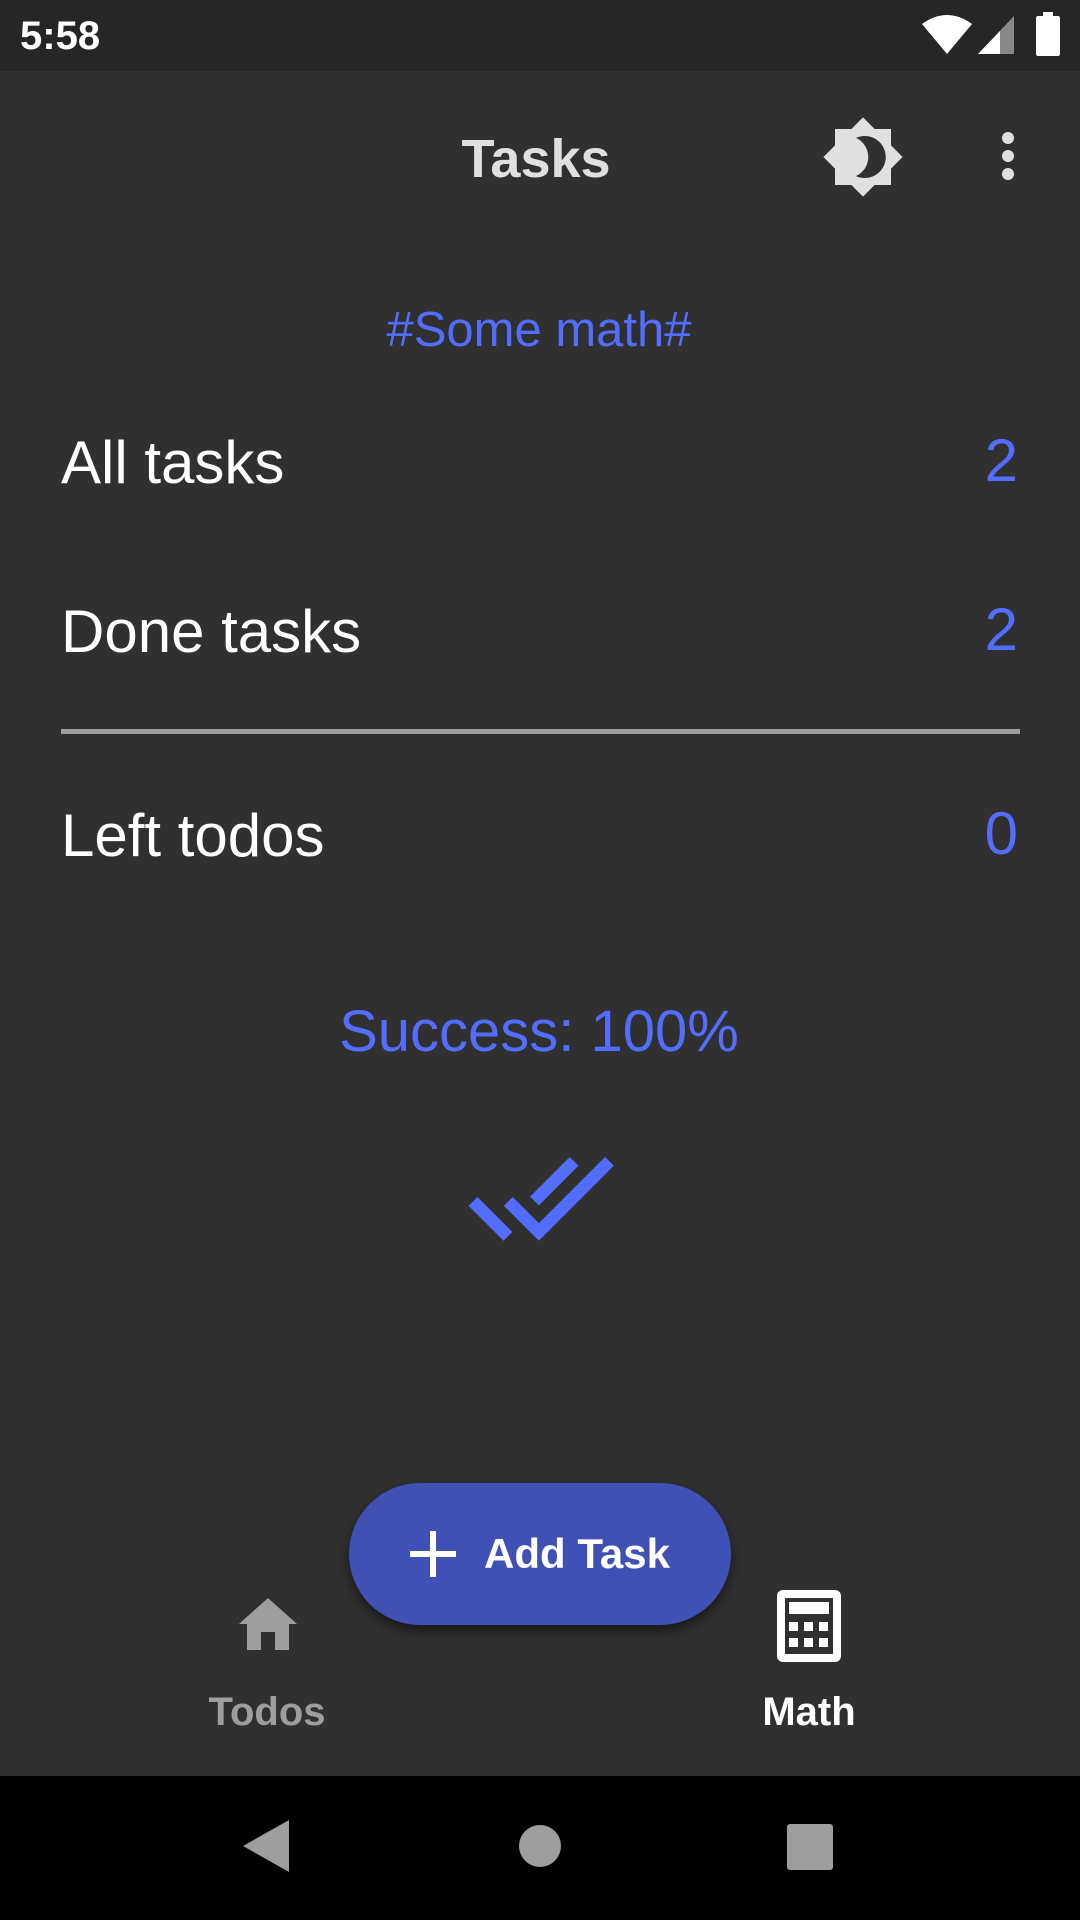 This screenshot has height=1920, width=1080. Describe the element at coordinates (1001, 833) in the screenshot. I see `left-todos-value: 0` at that location.